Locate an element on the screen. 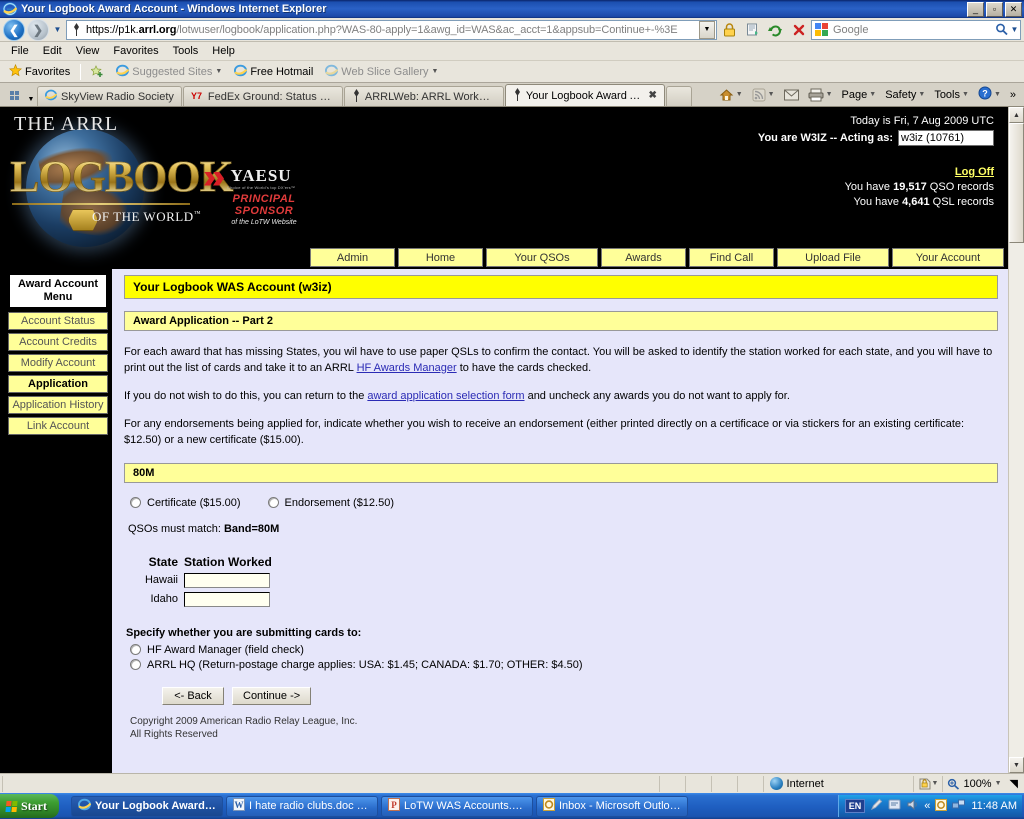 The width and height of the screenshot is (1024, 819). sidebar-item-account-status: Account Status is located at coordinates (58, 321).